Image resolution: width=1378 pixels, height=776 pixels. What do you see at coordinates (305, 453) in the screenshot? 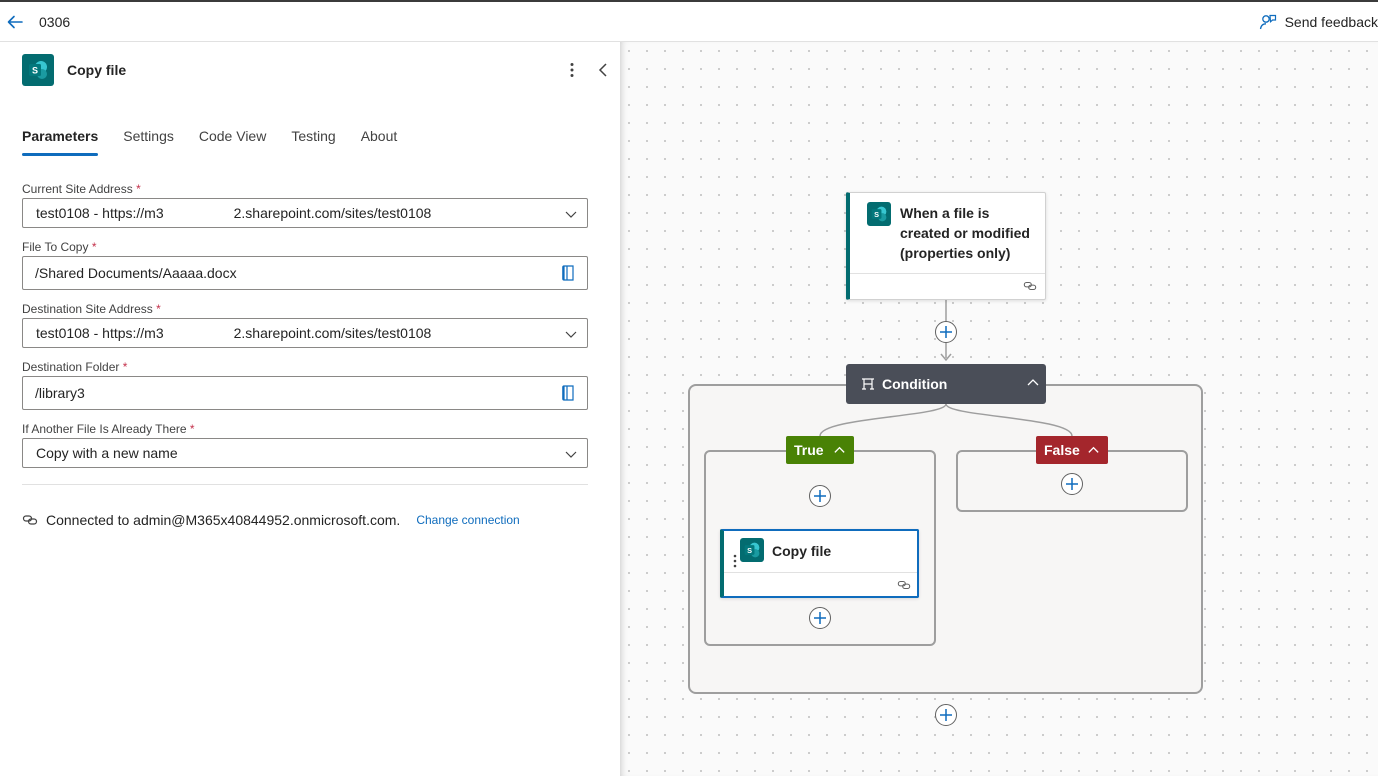
I see `if-exists-dropdown: Copy with a new name` at bounding box center [305, 453].